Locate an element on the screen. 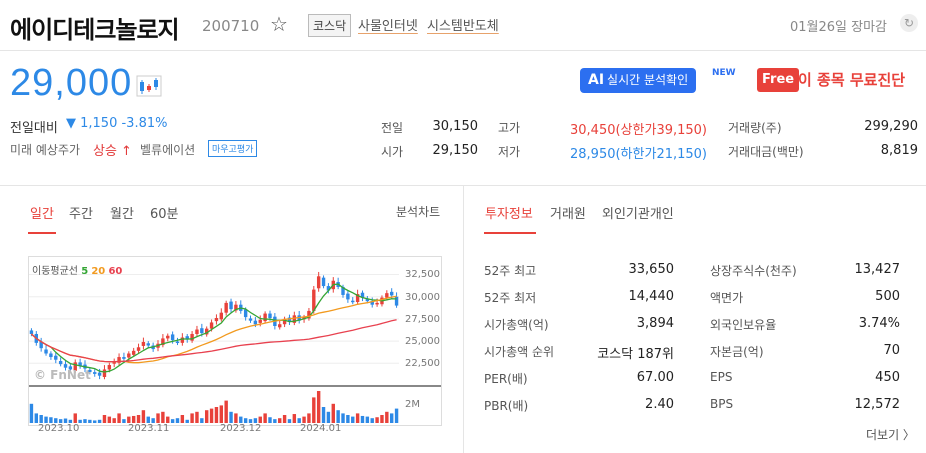 Image resolution: width=926 pixels, height=453 pixels. info-label: PER(배) is located at coordinates (506, 379).